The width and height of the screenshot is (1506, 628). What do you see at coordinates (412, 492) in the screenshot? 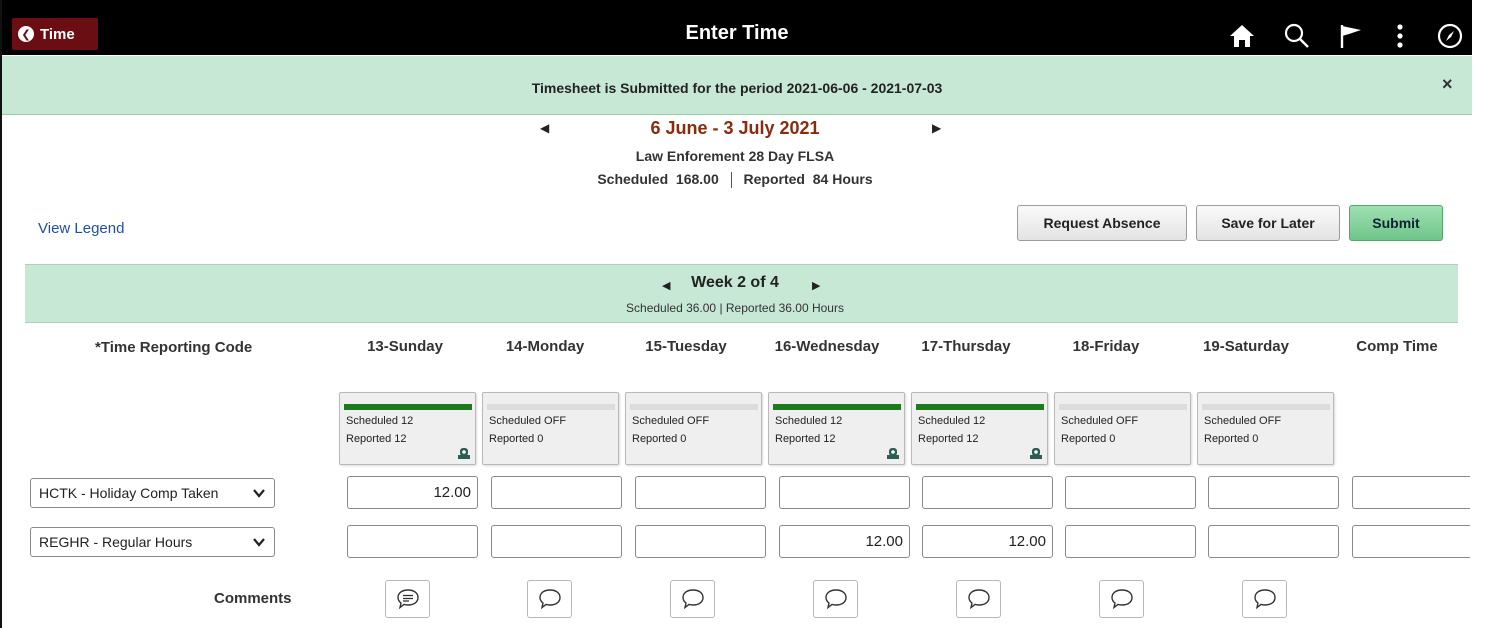
I see `hours-input-sunday: 12.00` at bounding box center [412, 492].